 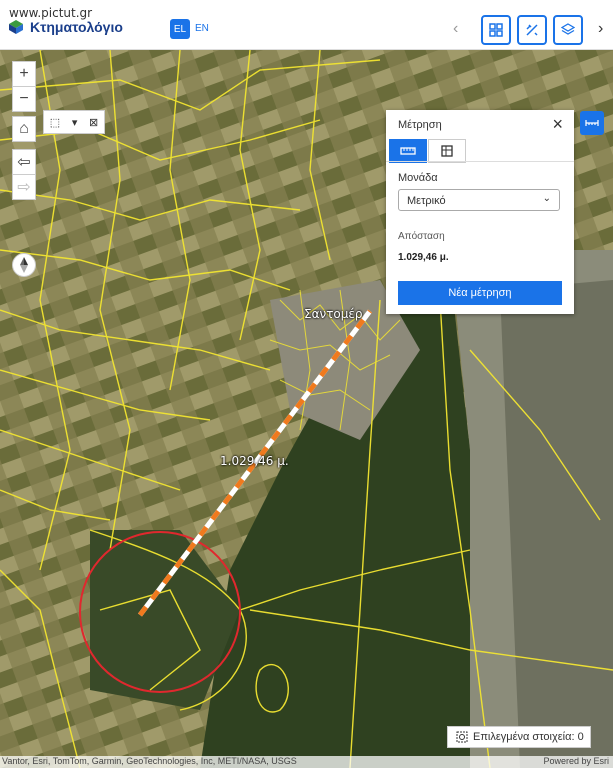 What do you see at coordinates (254, 461) in the screenshot?
I see `measure-distance-label: 1.029,46 μ.` at bounding box center [254, 461].